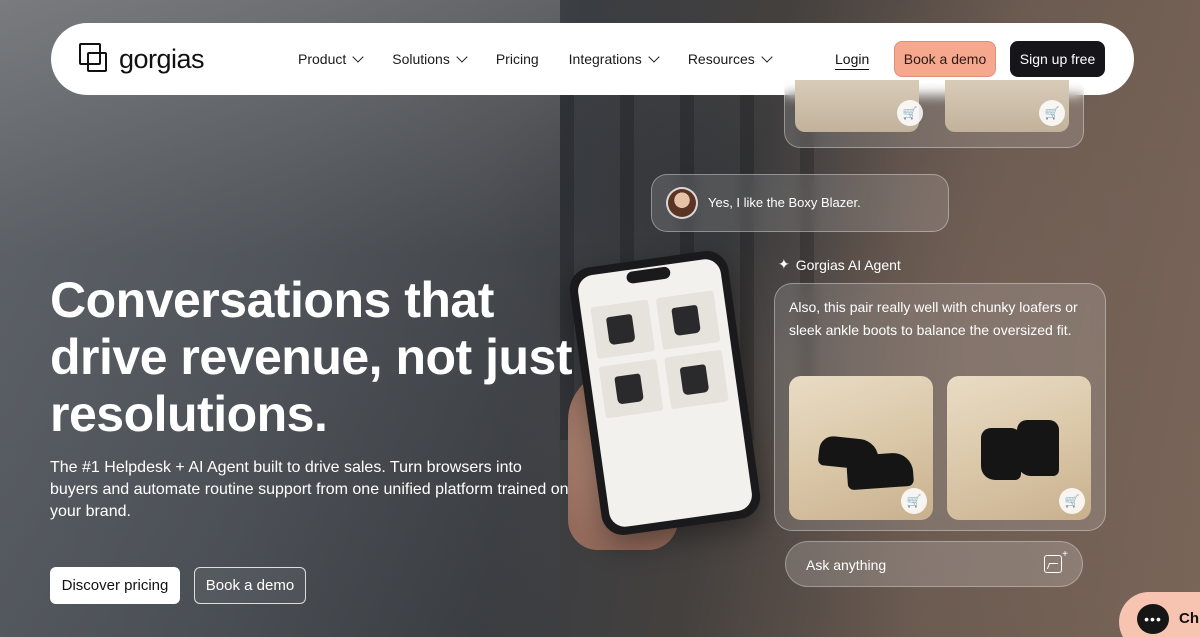 Image resolution: width=1200 pixels, height=637 pixels. I want to click on nav-item-label: Solutions, so click(421, 59).